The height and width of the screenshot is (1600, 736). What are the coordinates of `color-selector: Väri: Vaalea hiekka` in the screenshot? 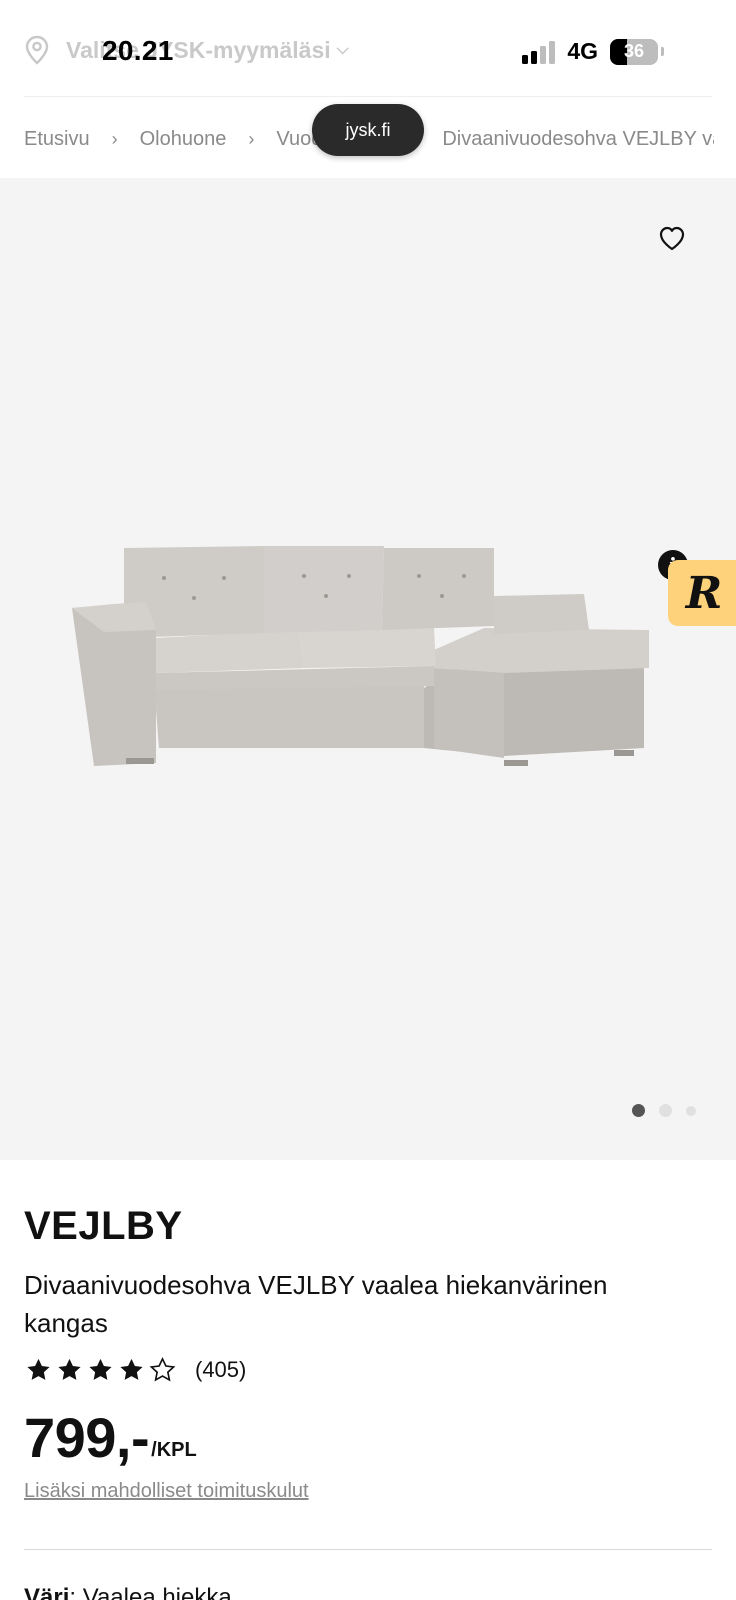 It's located at (128, 1592).